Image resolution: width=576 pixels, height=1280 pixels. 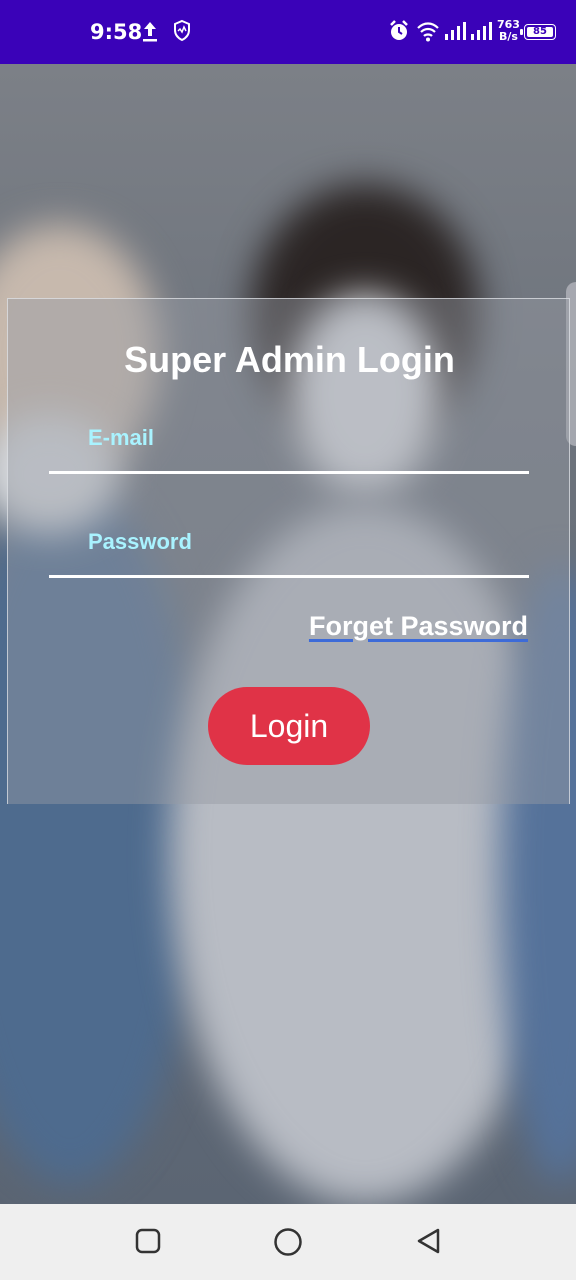 What do you see at coordinates (418, 626) in the screenshot?
I see `forget-password-link: Forget Password` at bounding box center [418, 626].